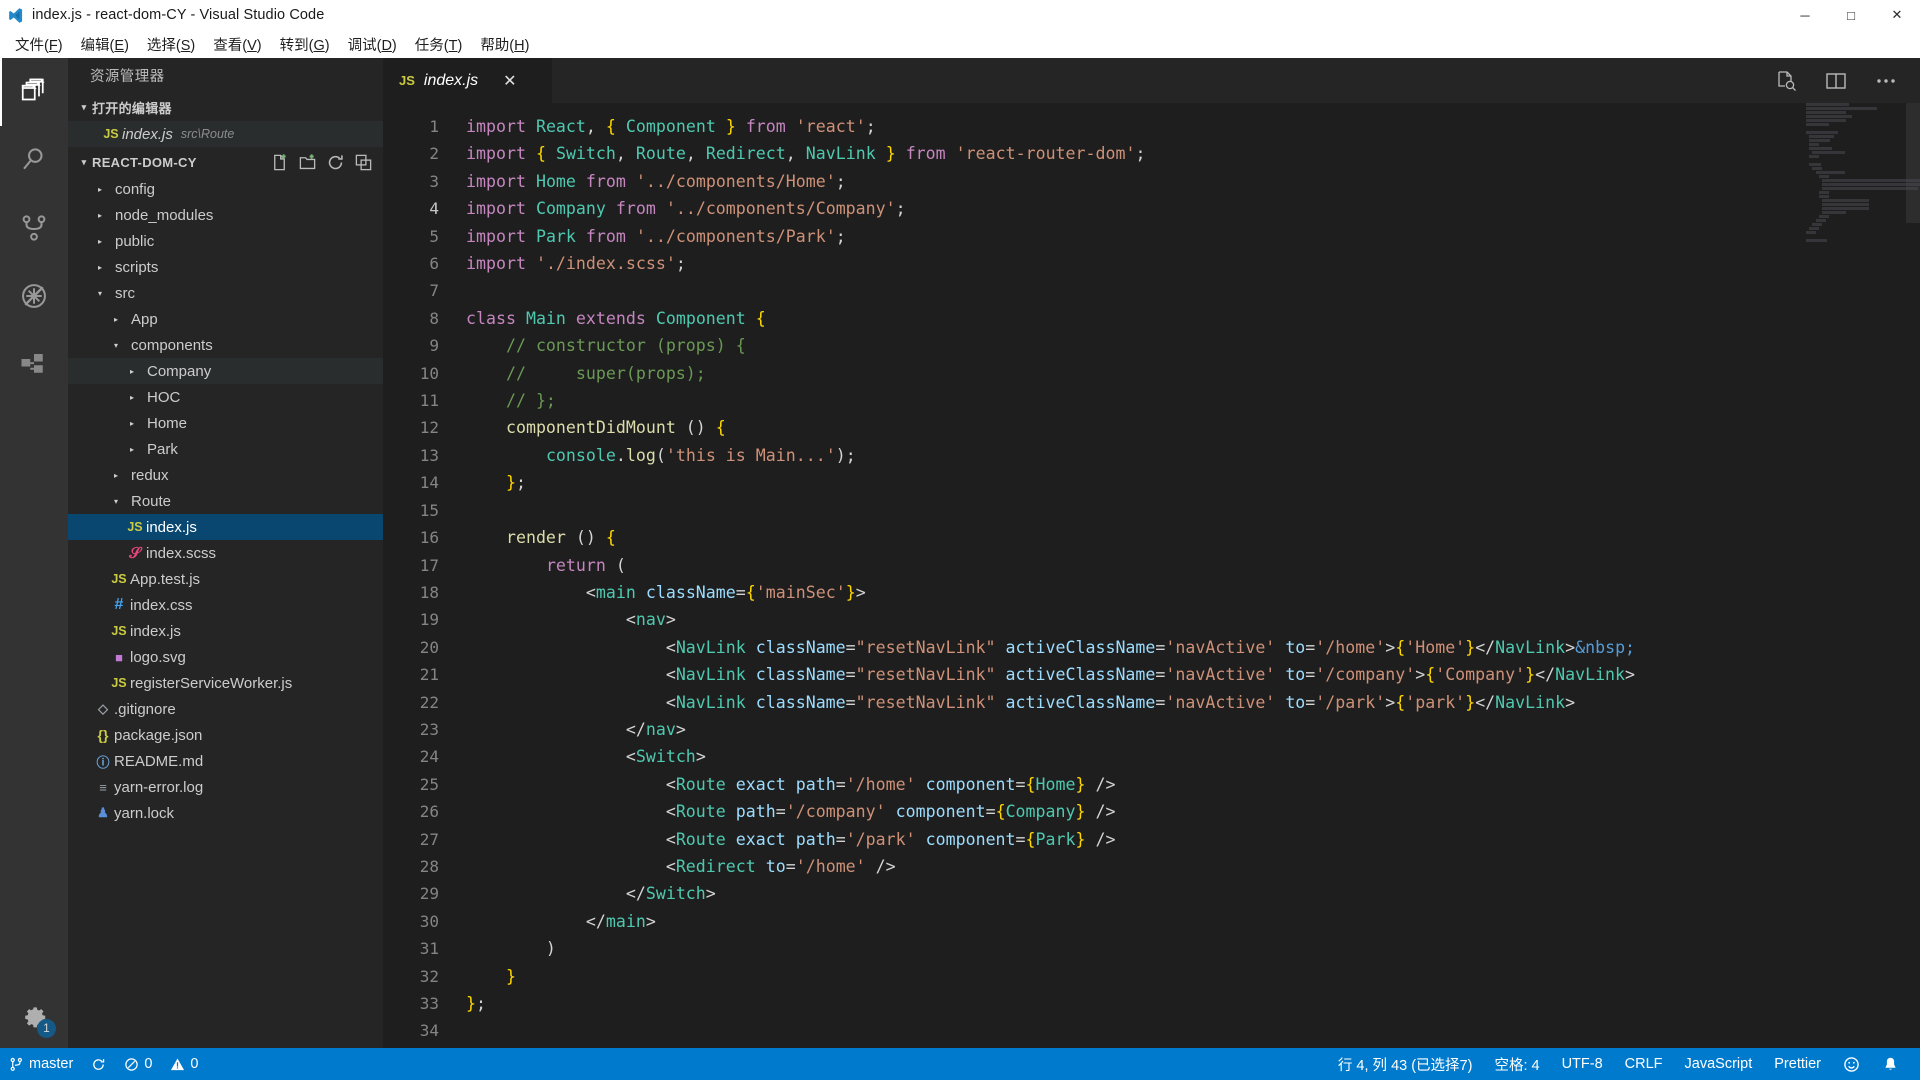  Describe the element at coordinates (504, 44) in the screenshot. I see `menu-help: 帮助(H)` at that location.